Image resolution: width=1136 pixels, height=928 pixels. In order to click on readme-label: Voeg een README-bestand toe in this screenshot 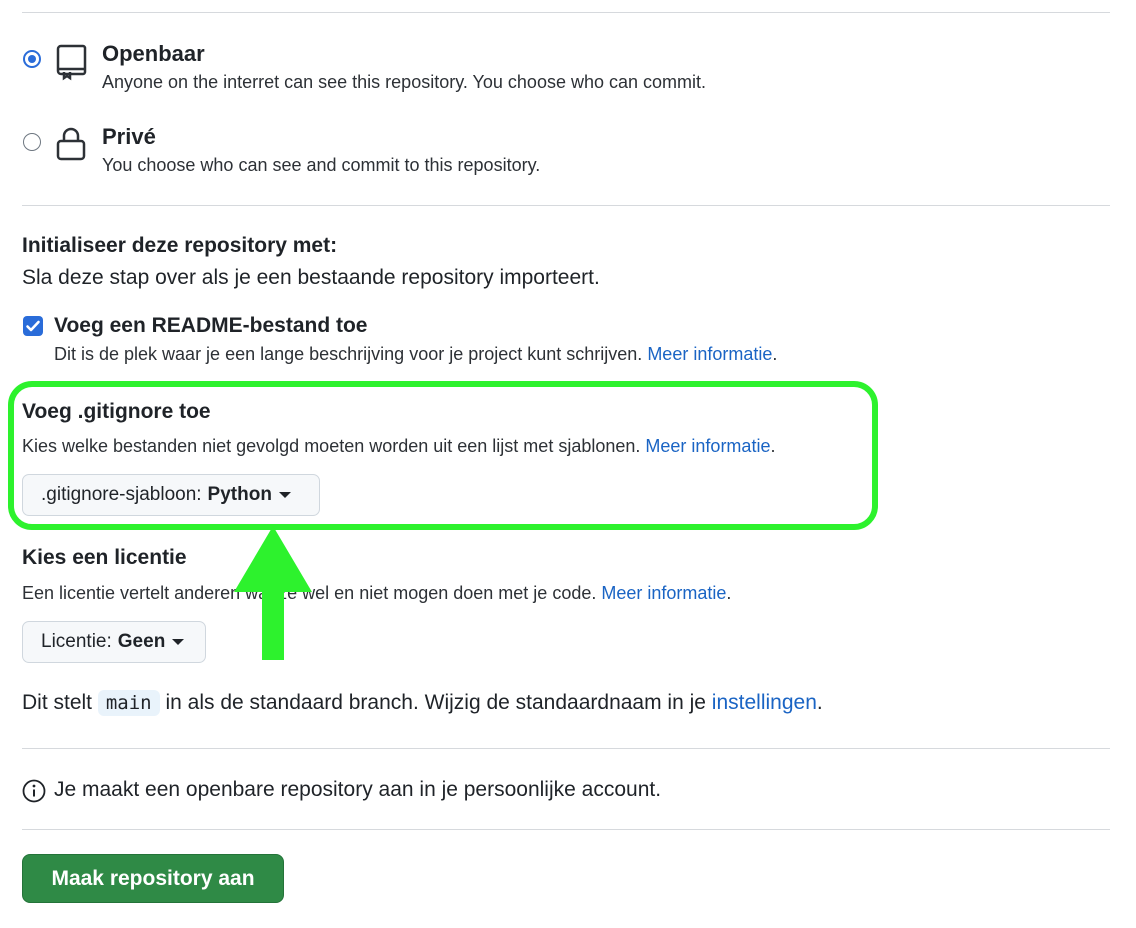, I will do `click(210, 326)`.